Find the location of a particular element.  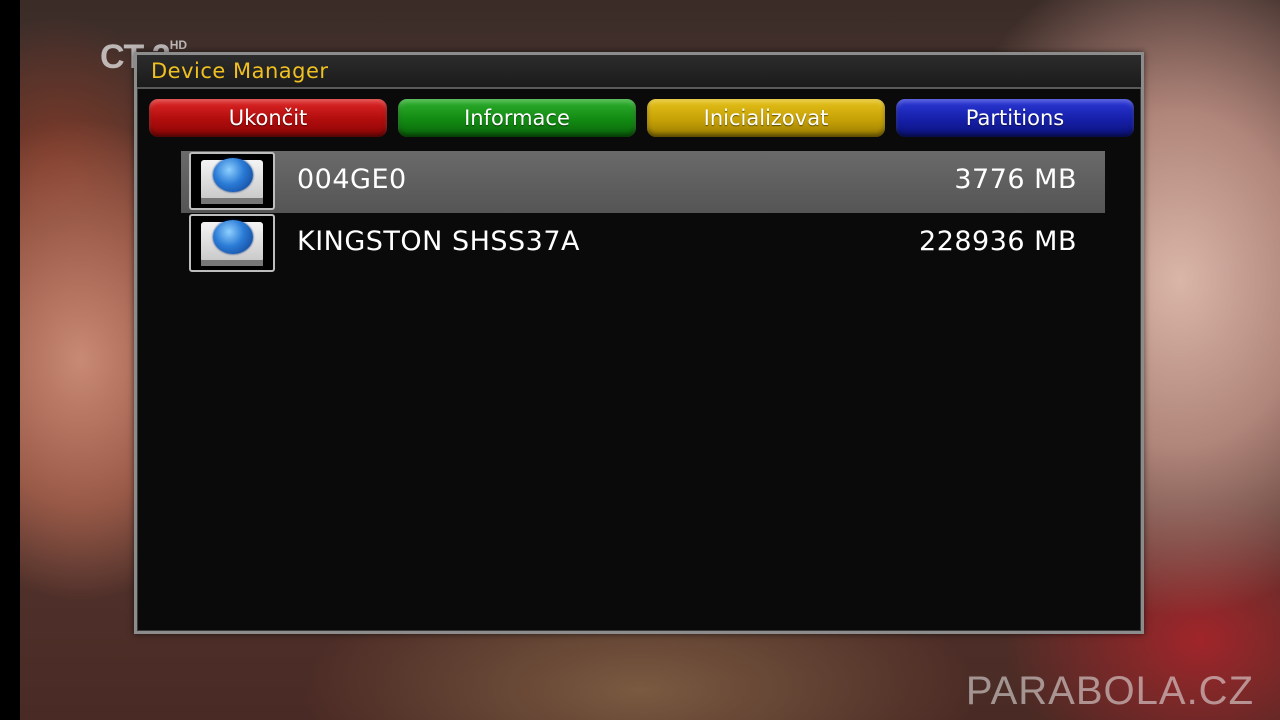

window-title: Device Manager is located at coordinates (240, 71).